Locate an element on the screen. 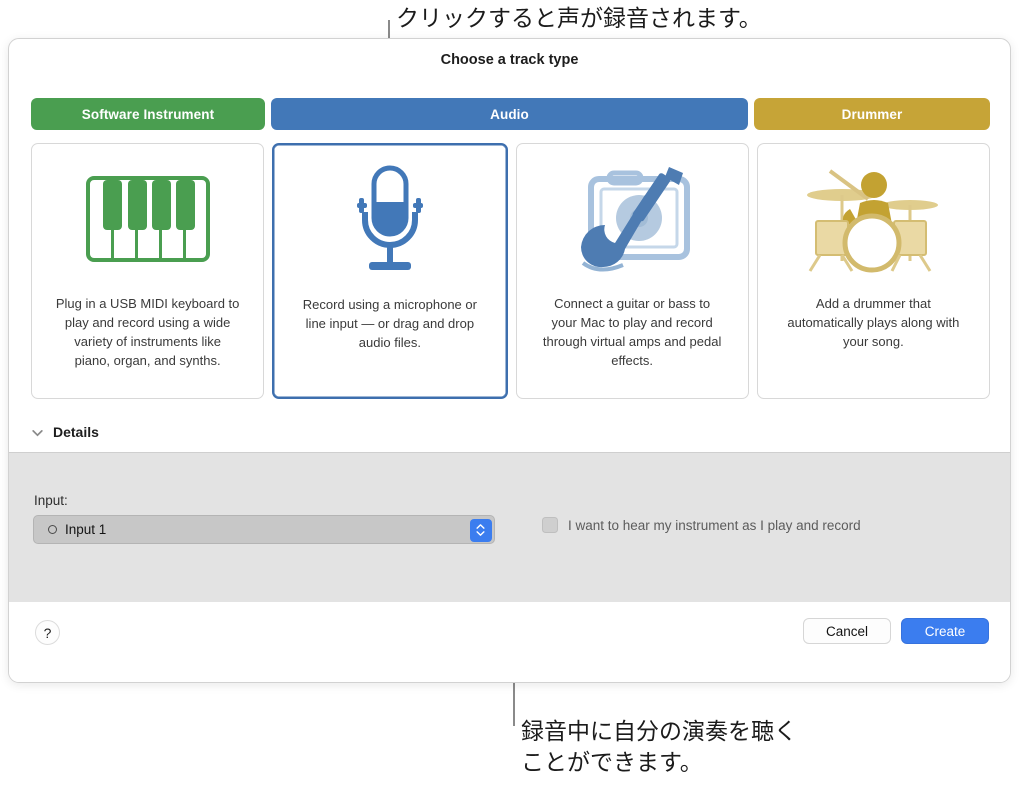  help-button: ? is located at coordinates (47, 632).